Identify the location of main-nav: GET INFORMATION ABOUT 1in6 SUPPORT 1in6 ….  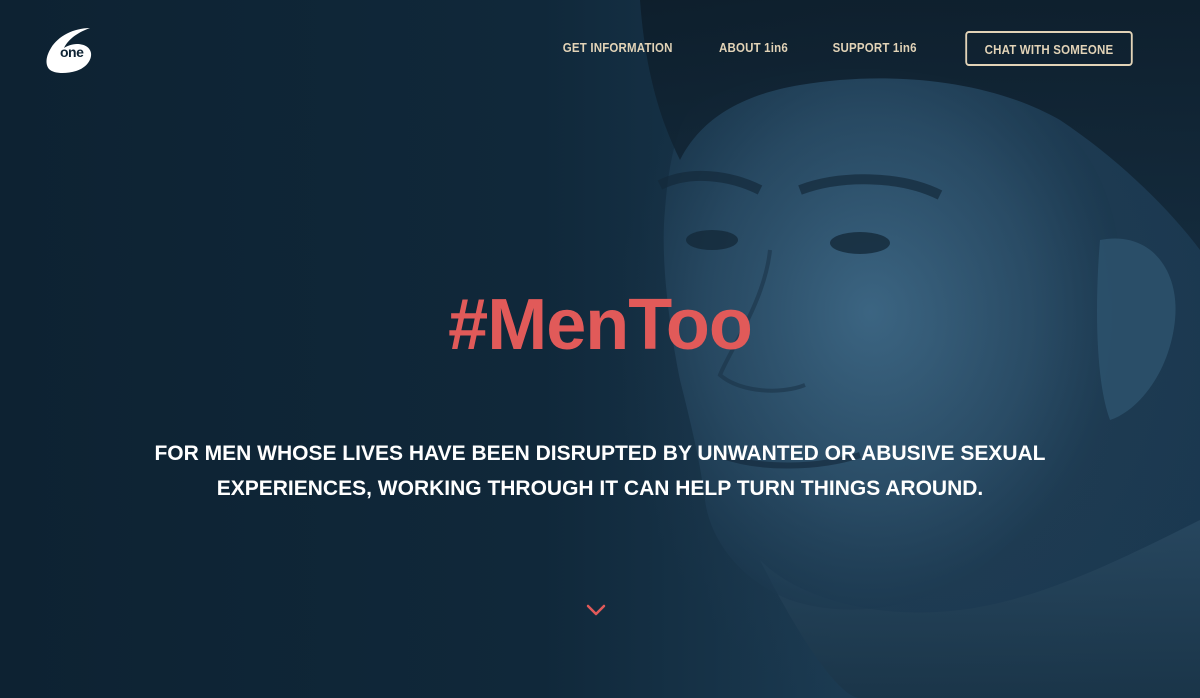
(879, 48).